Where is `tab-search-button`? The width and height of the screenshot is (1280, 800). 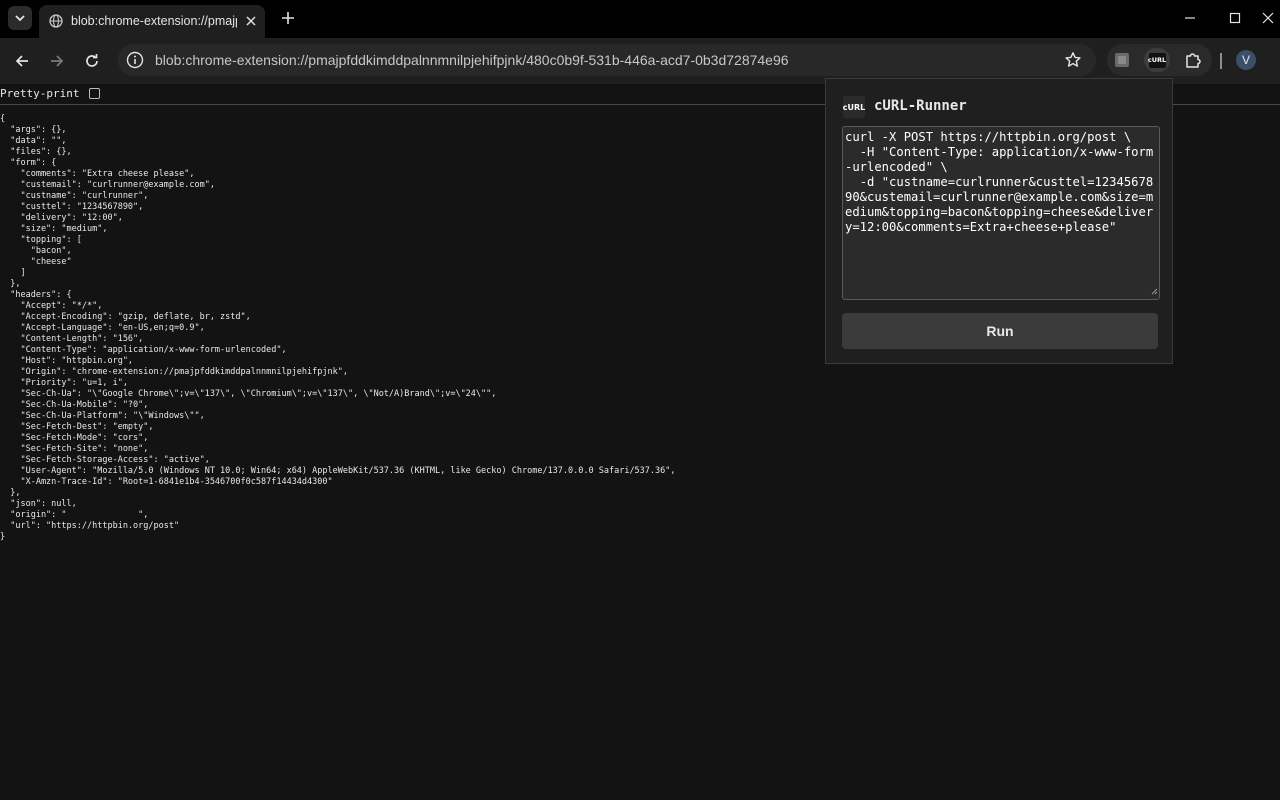 tab-search-button is located at coordinates (20, 18).